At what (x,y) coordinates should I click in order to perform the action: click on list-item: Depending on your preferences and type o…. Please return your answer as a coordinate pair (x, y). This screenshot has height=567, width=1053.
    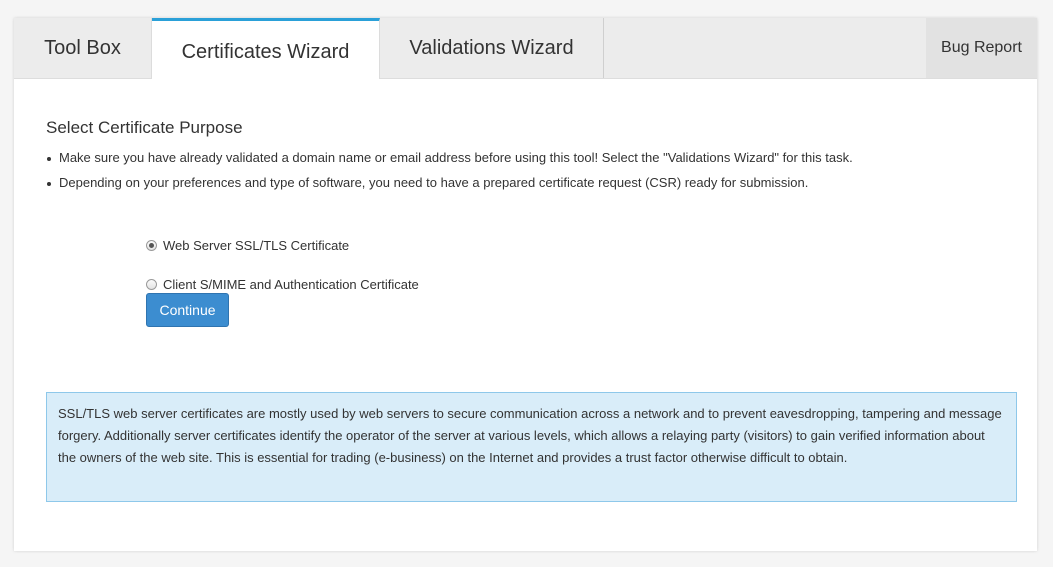
    Looking at the image, I should click on (449, 186).